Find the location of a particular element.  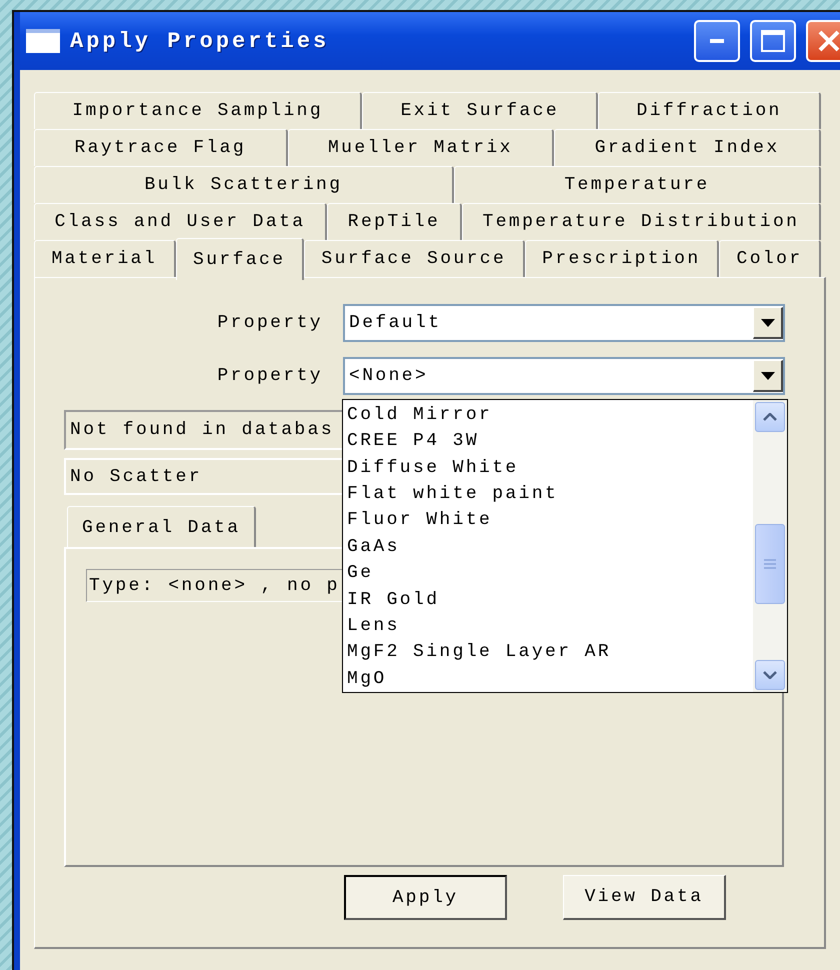

maximize-button is located at coordinates (773, 41).